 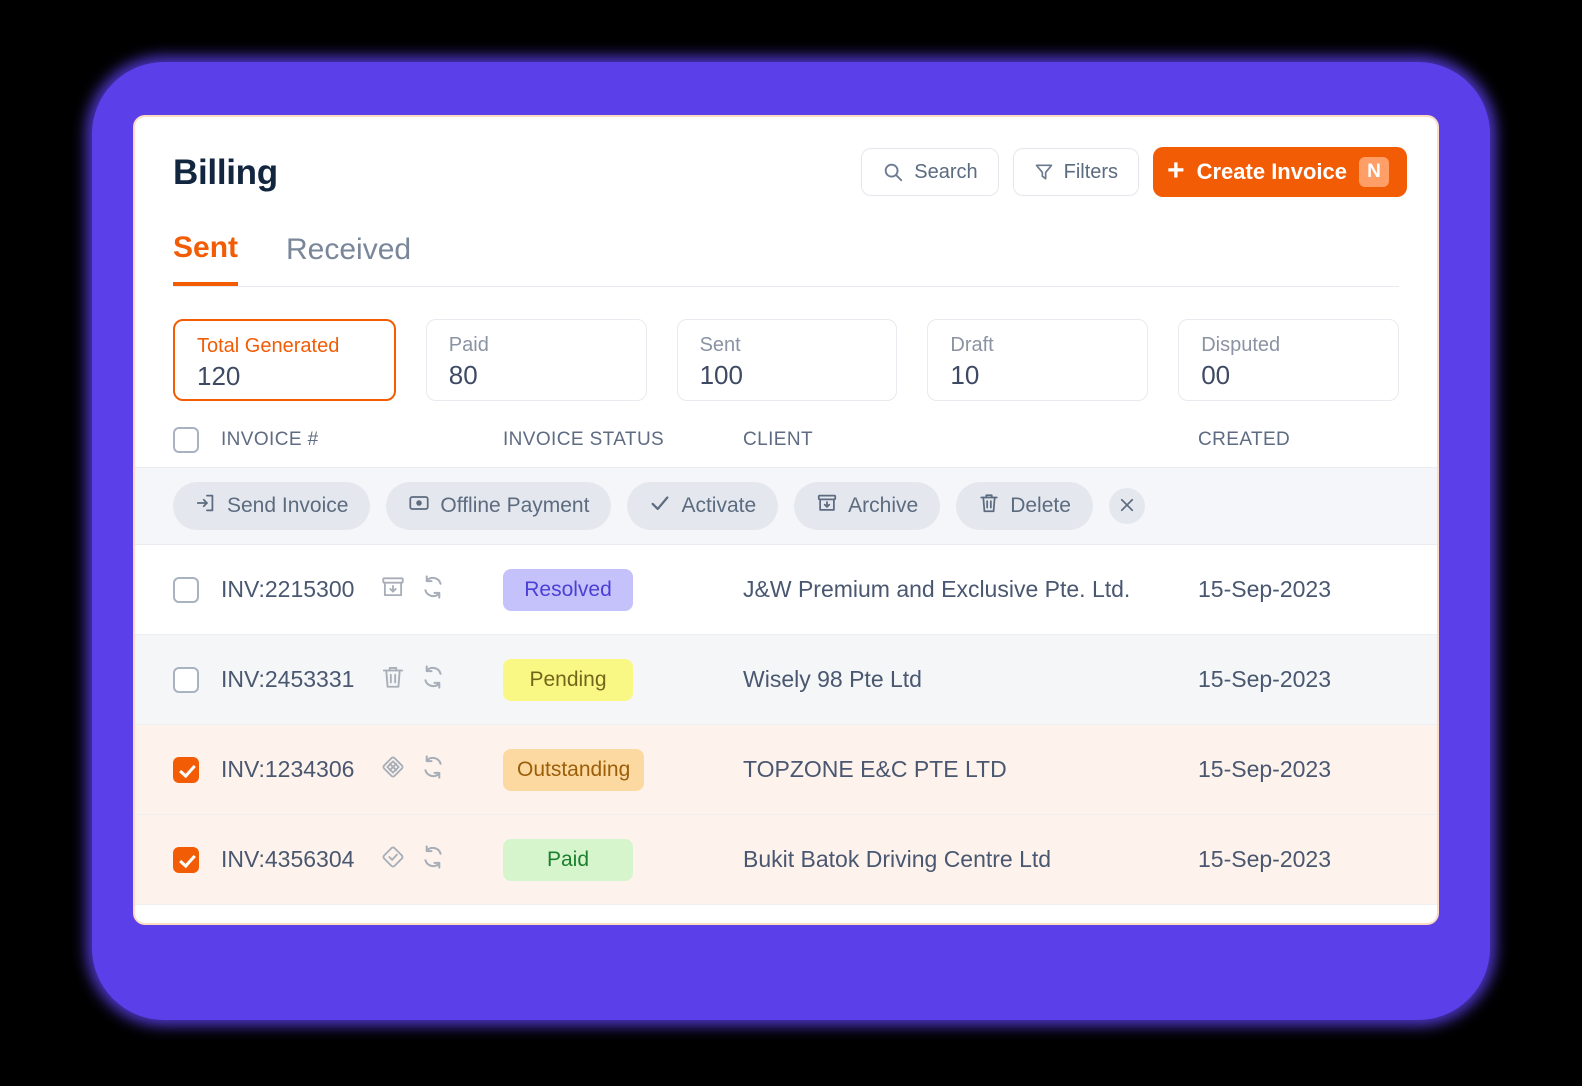 What do you see at coordinates (186, 440) in the screenshot?
I see `select-all-checkbox` at bounding box center [186, 440].